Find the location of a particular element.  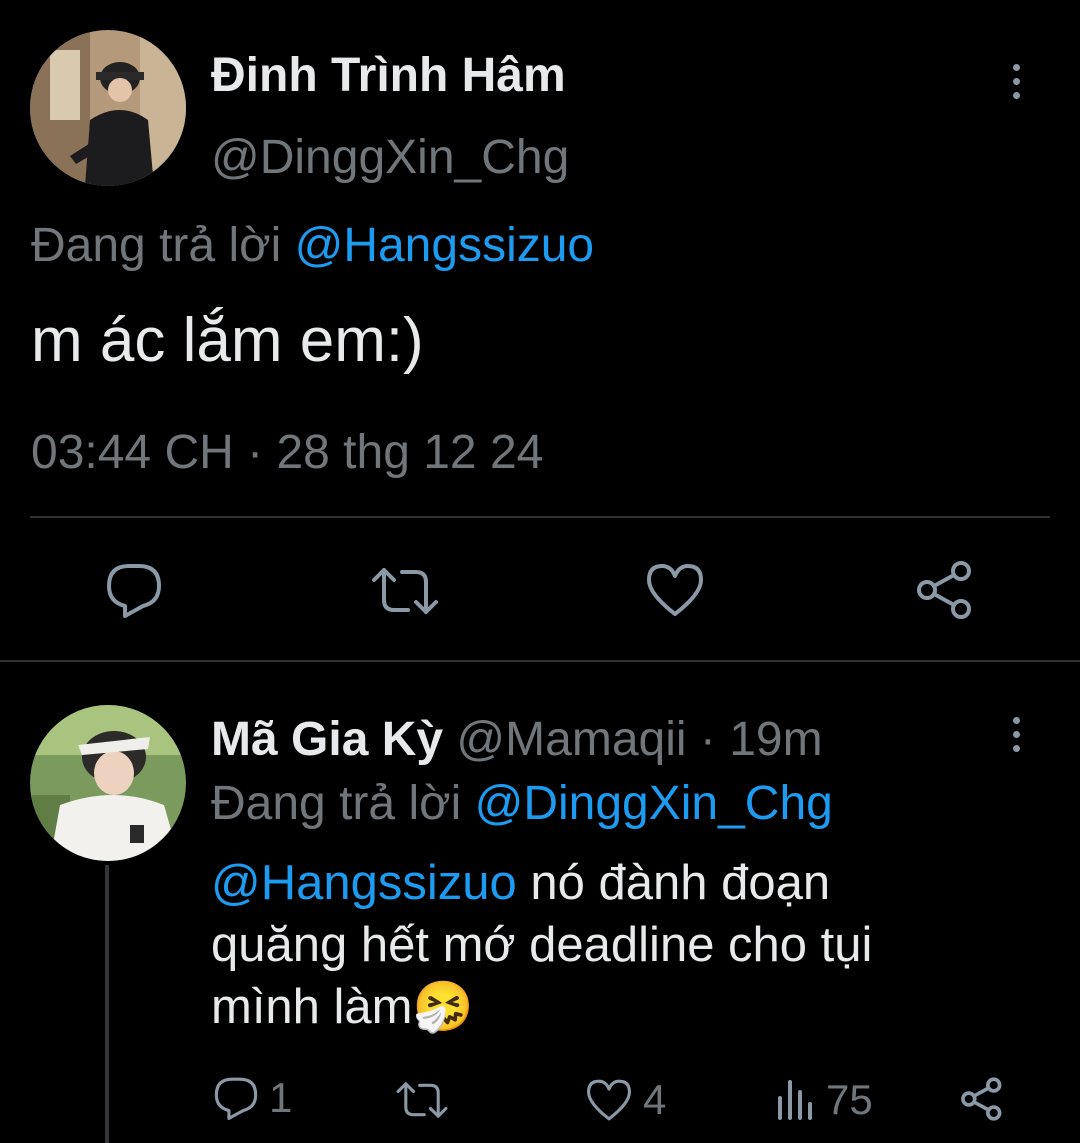

reply-to-mention: @Hangssizuo is located at coordinates (445, 245).